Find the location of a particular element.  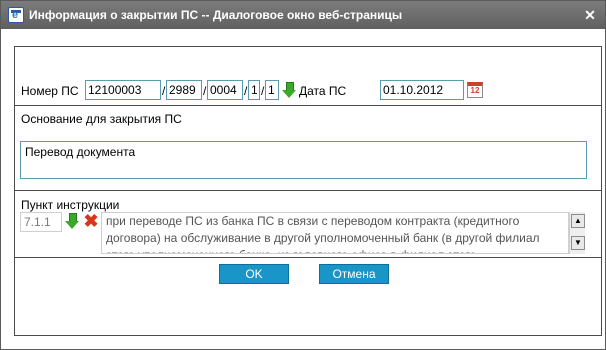

close-button: ✕ is located at coordinates (590, 15).